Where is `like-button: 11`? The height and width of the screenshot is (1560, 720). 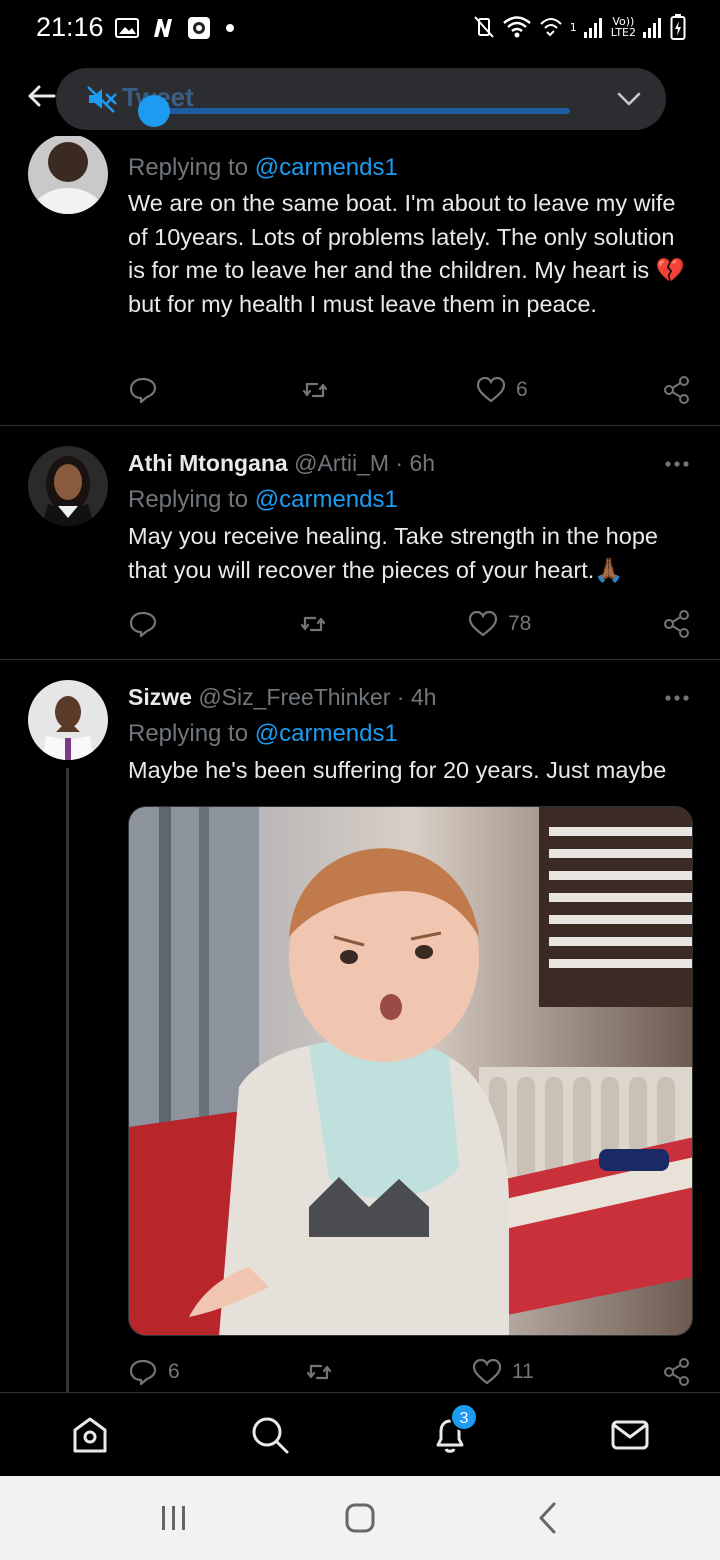
like-button: 11 is located at coordinates (503, 1372).